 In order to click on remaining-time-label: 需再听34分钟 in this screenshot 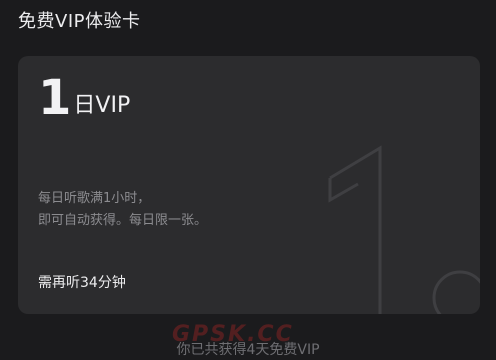, I will do `click(82, 283)`.